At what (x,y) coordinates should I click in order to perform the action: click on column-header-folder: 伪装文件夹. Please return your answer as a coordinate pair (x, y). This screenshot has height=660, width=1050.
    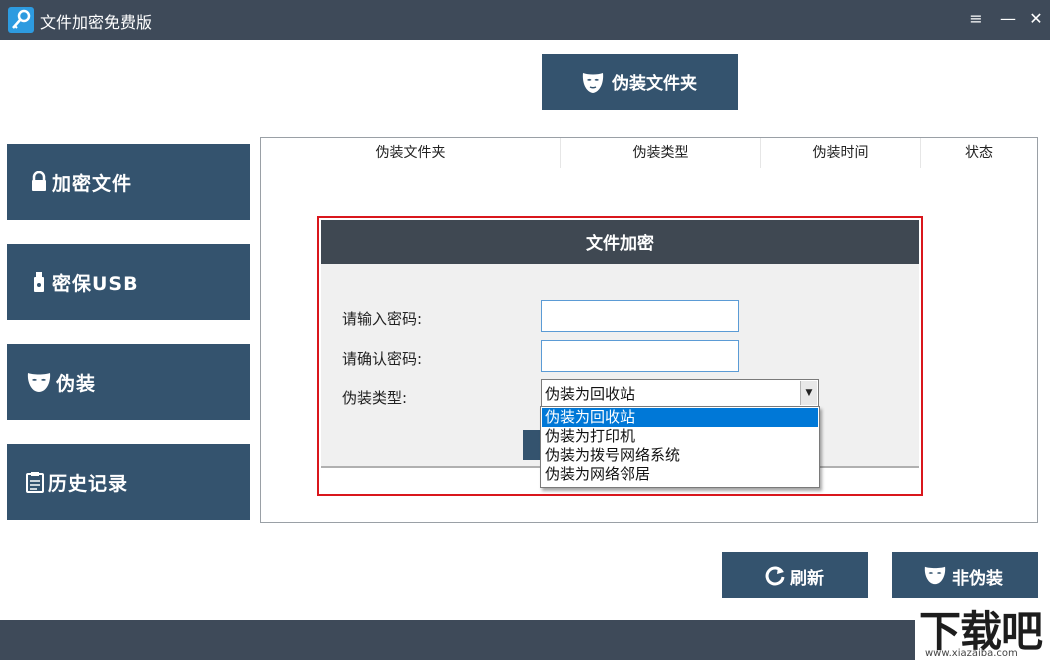
    Looking at the image, I should click on (411, 153).